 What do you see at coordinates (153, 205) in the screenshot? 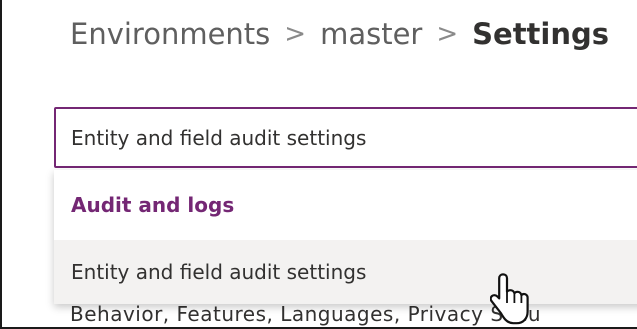
I see `suggestion-group-header: Audit and logs` at bounding box center [153, 205].